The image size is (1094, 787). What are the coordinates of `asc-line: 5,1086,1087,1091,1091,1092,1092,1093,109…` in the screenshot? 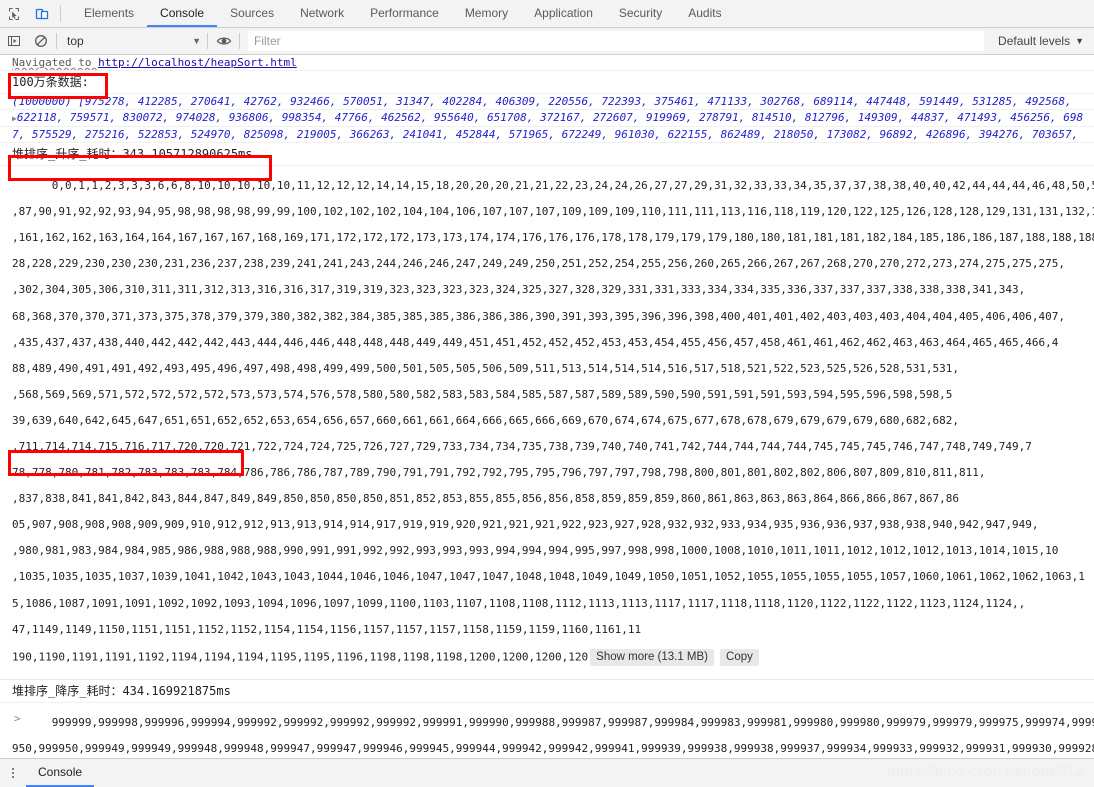 It's located at (519, 603).